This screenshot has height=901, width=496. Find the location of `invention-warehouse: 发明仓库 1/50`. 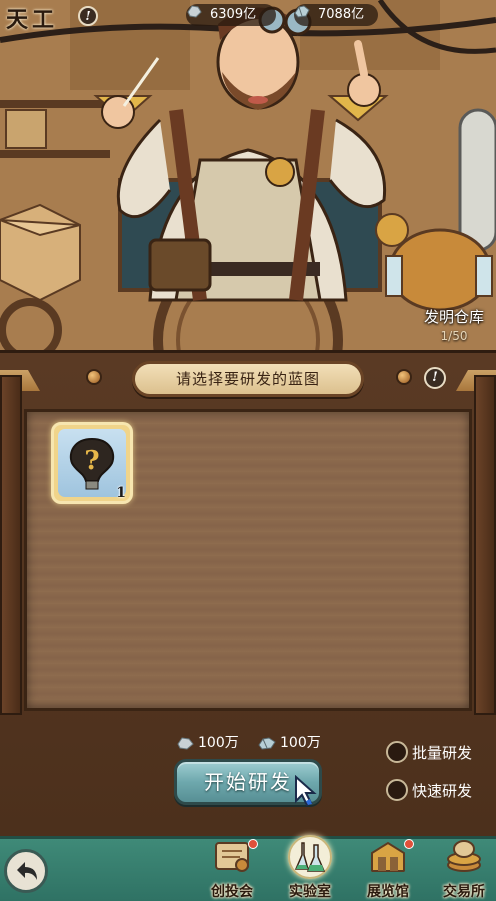

invention-warehouse: 发明仓库 1/50 is located at coordinates (454, 324).